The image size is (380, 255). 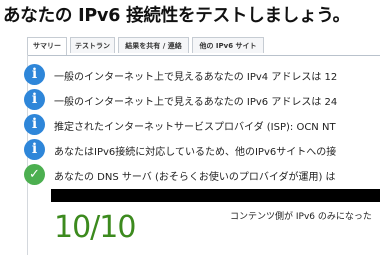 I want to click on result-row-isp: i 推定されたインターネットサービスプロバイダ (ISP): OCN NT, so click(x=194, y=125).